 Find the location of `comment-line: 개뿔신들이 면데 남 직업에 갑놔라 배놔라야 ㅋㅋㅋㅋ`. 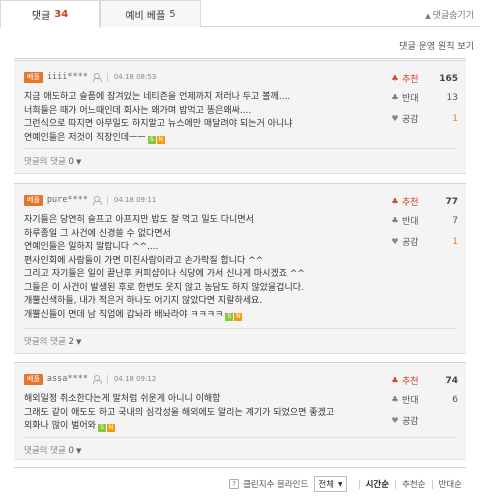

comment-line: 개뿔신들이 면데 남 직업에 갑놔라 배놔라야 ㅋㅋㅋㅋ is located at coordinates (124, 314).